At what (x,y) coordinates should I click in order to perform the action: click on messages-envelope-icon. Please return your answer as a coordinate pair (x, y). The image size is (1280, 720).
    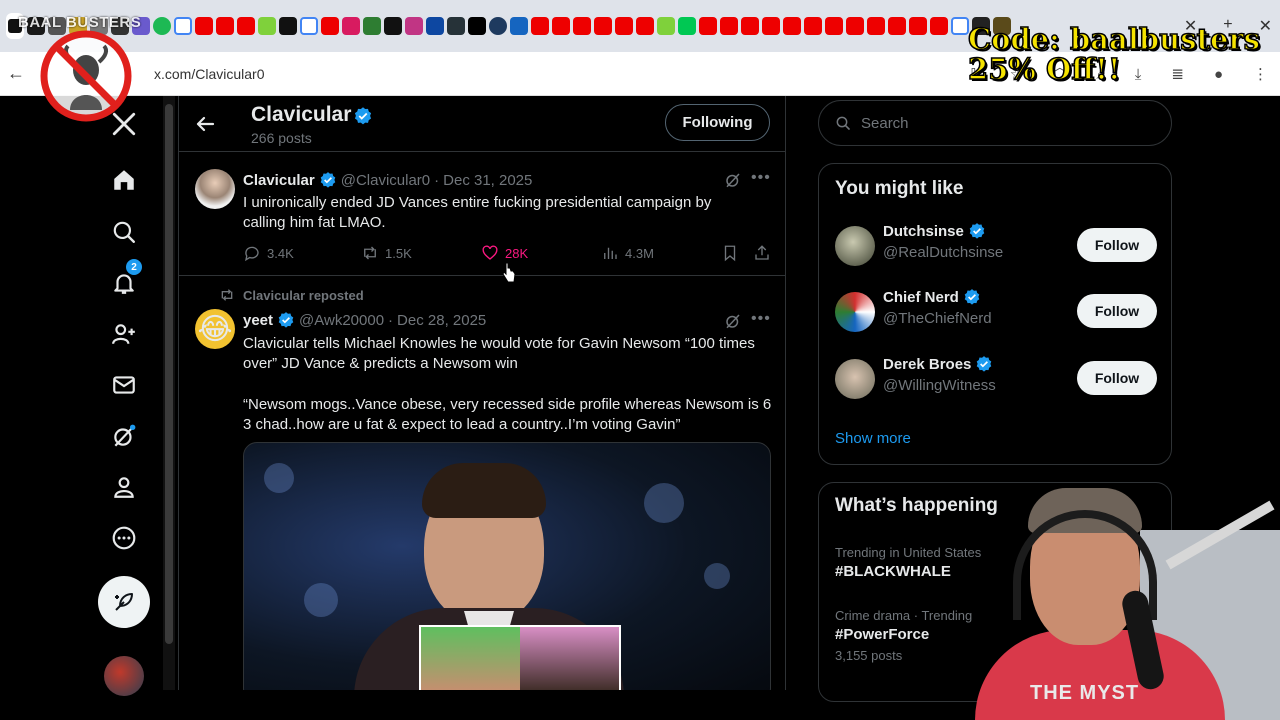
    Looking at the image, I should click on (124, 385).